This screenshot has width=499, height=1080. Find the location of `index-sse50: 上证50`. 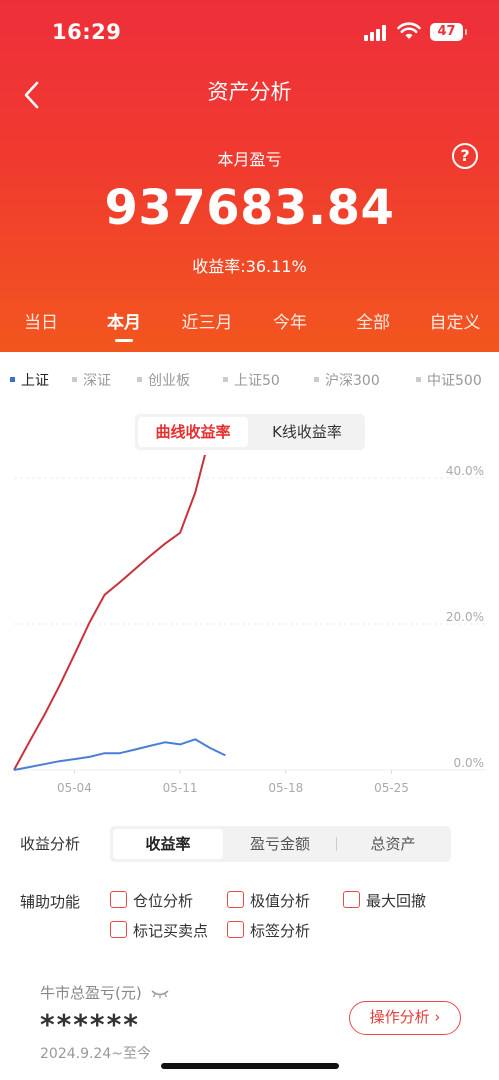

index-sse50: 上证50 is located at coordinates (251, 380).